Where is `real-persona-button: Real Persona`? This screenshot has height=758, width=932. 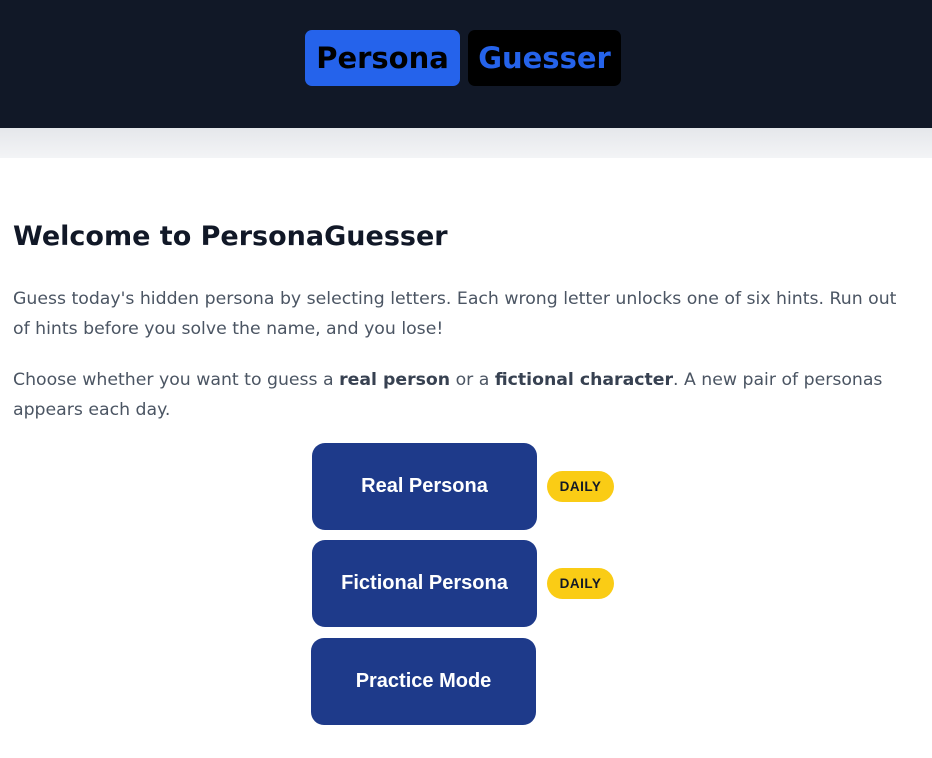 real-persona-button: Real Persona is located at coordinates (424, 486).